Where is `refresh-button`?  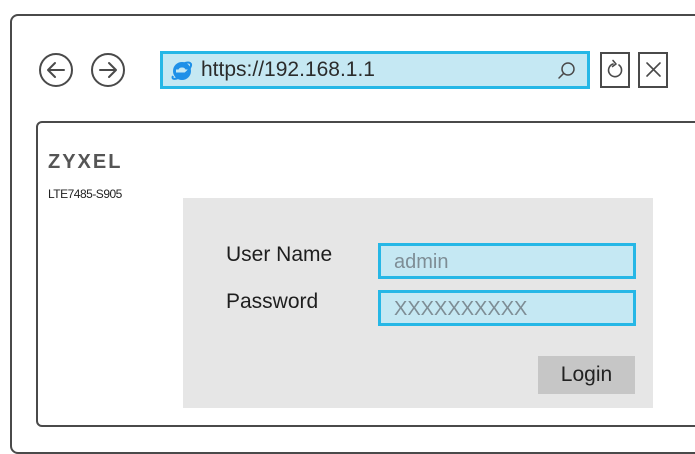
refresh-button is located at coordinates (615, 70).